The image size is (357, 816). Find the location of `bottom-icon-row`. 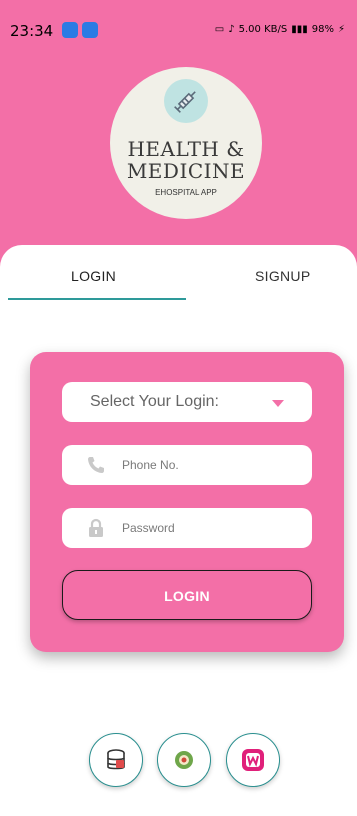

bottom-icon-row is located at coordinates (178, 763).